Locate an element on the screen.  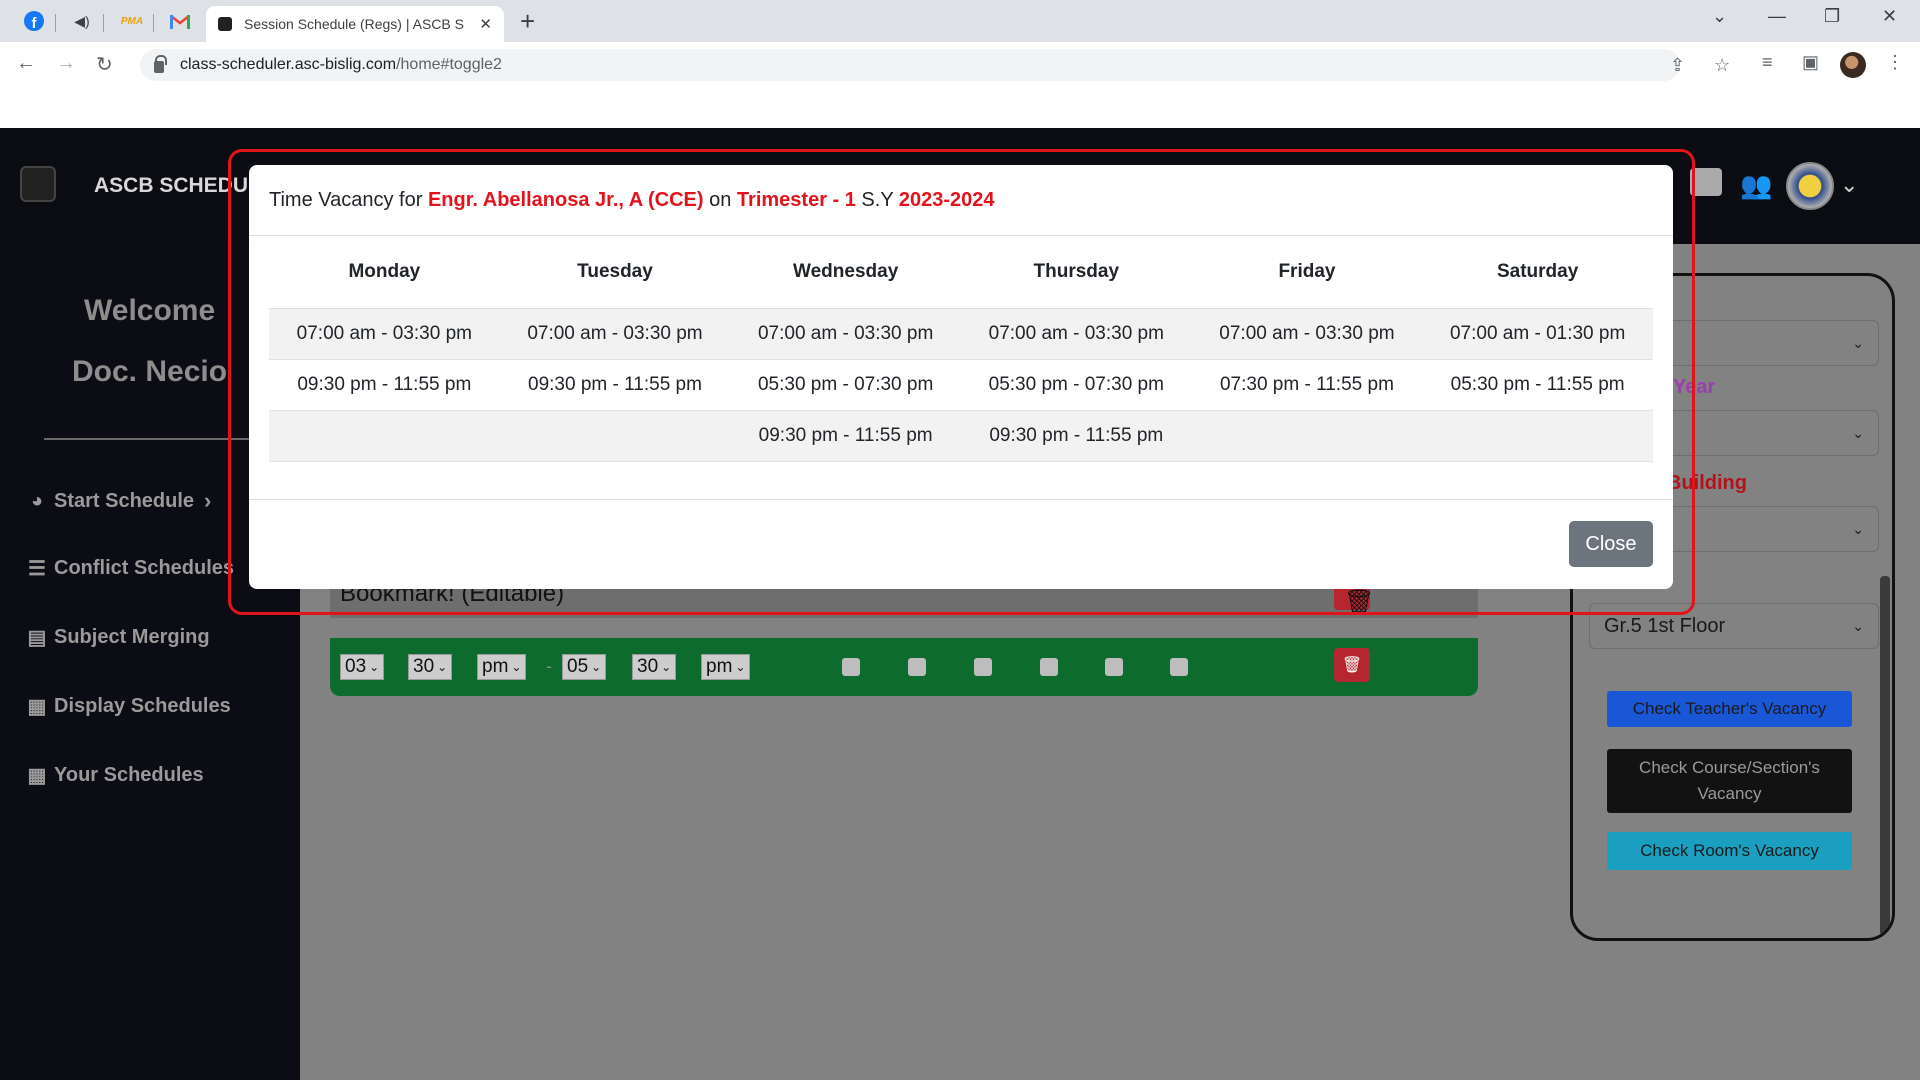
start-minute-select: 30 ⌄ is located at coordinates (430, 667).